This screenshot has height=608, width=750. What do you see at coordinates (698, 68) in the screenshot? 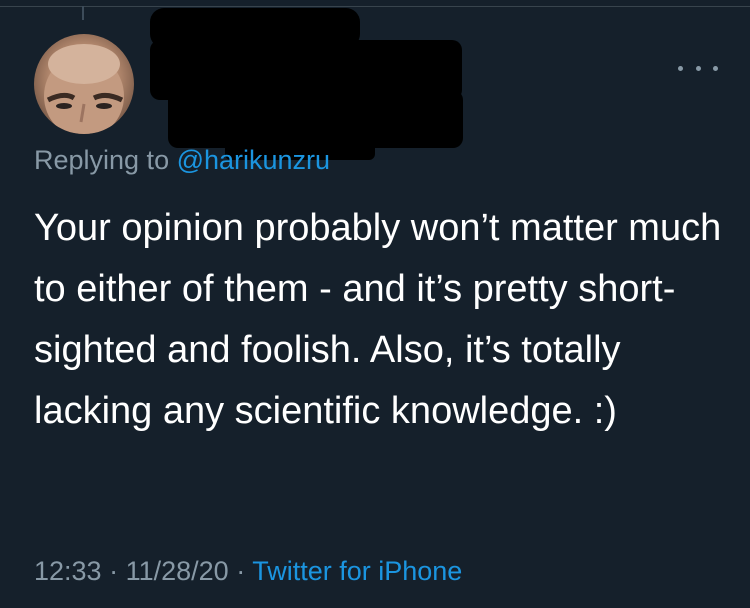
I see `more-horizontal-icon` at bounding box center [698, 68].